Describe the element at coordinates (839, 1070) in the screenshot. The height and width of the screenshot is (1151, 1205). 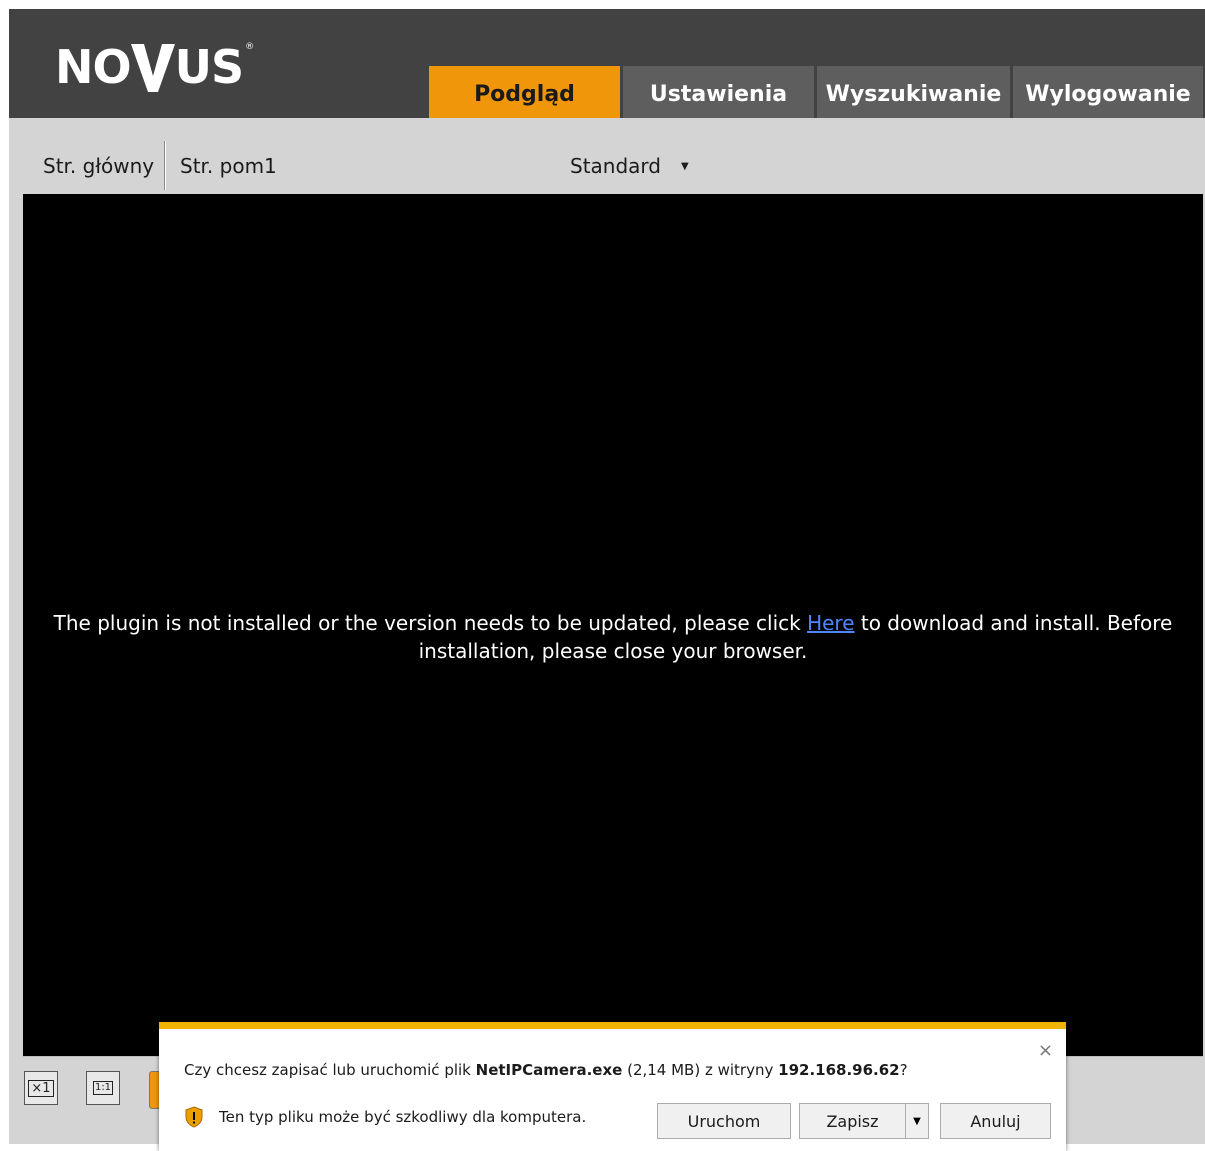
I see `site-address: 192.168.96.62` at that location.